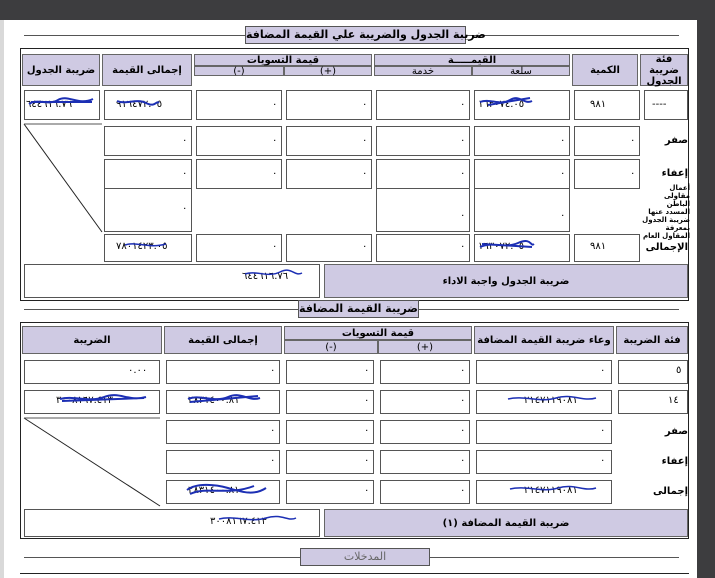  What do you see at coordinates (61, 70) in the screenshot?
I see `header-table-tax: ضريبة الجدول` at bounding box center [61, 70].